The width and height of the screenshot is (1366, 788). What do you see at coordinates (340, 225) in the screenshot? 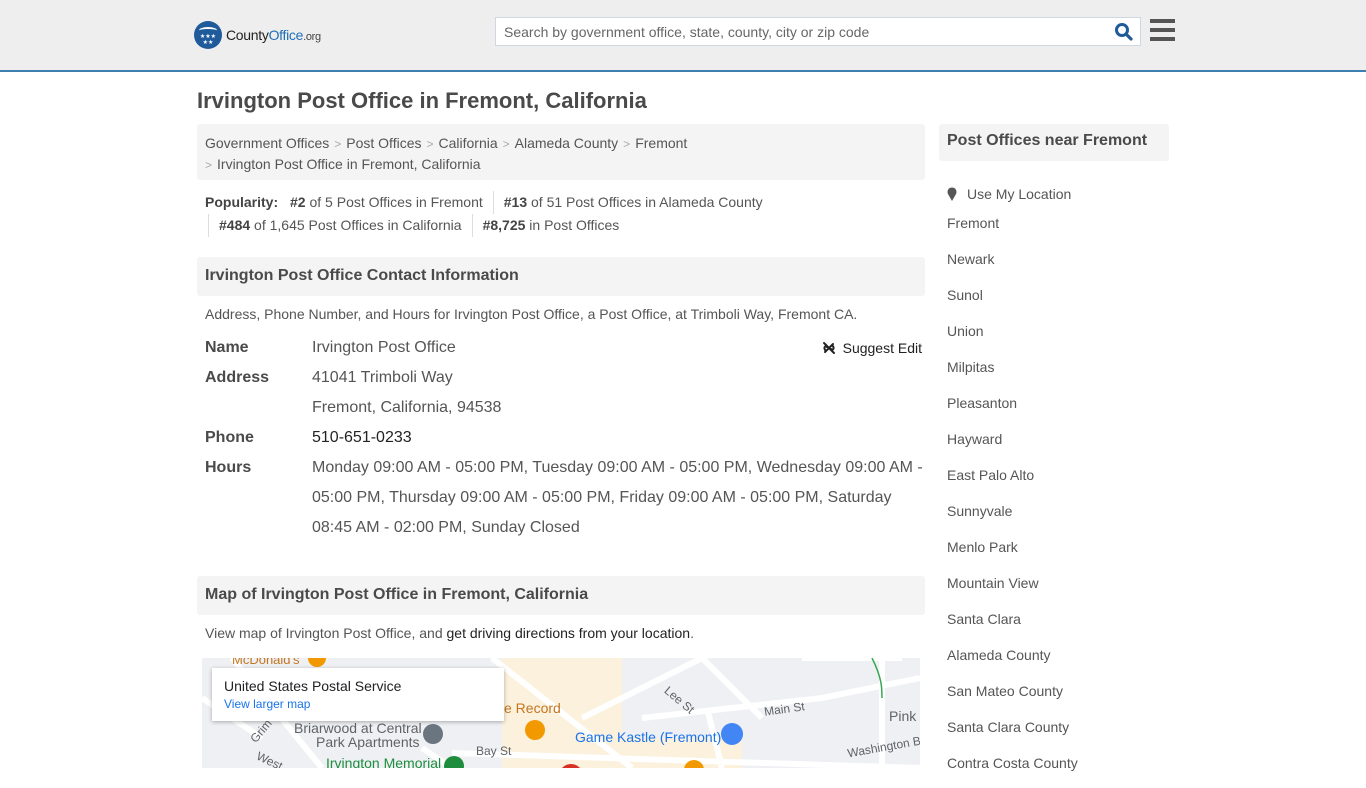
I see `popularity-item: #484 of 1,645 Post Offices in California` at bounding box center [340, 225].